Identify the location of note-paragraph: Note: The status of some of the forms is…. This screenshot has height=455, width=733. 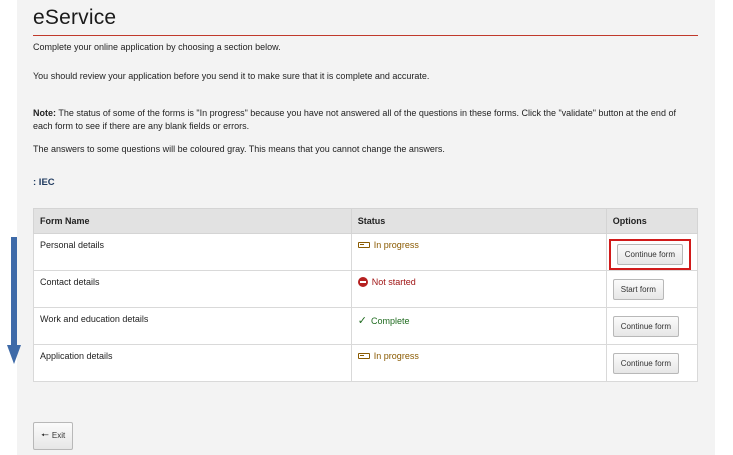
(365, 120).